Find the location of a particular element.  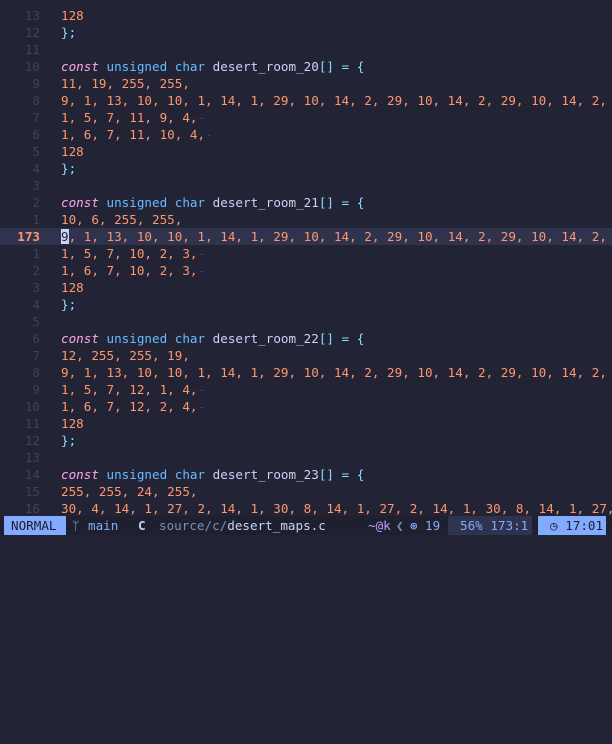

git-branch-icon: ᛘ is located at coordinates (76, 525).